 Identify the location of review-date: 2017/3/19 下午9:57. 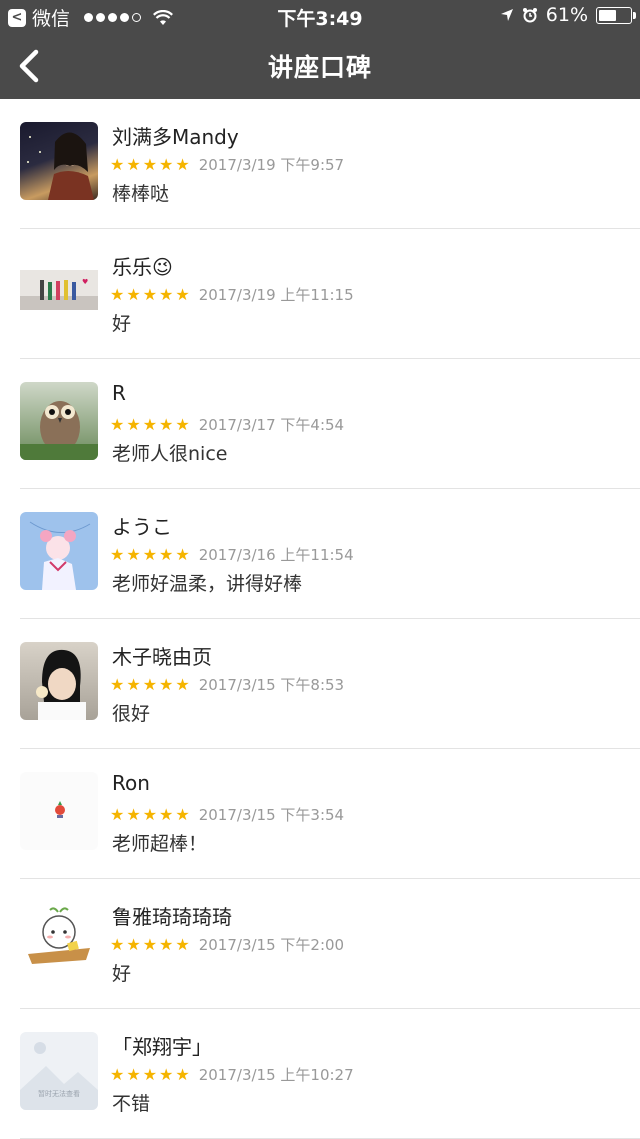
(271, 165).